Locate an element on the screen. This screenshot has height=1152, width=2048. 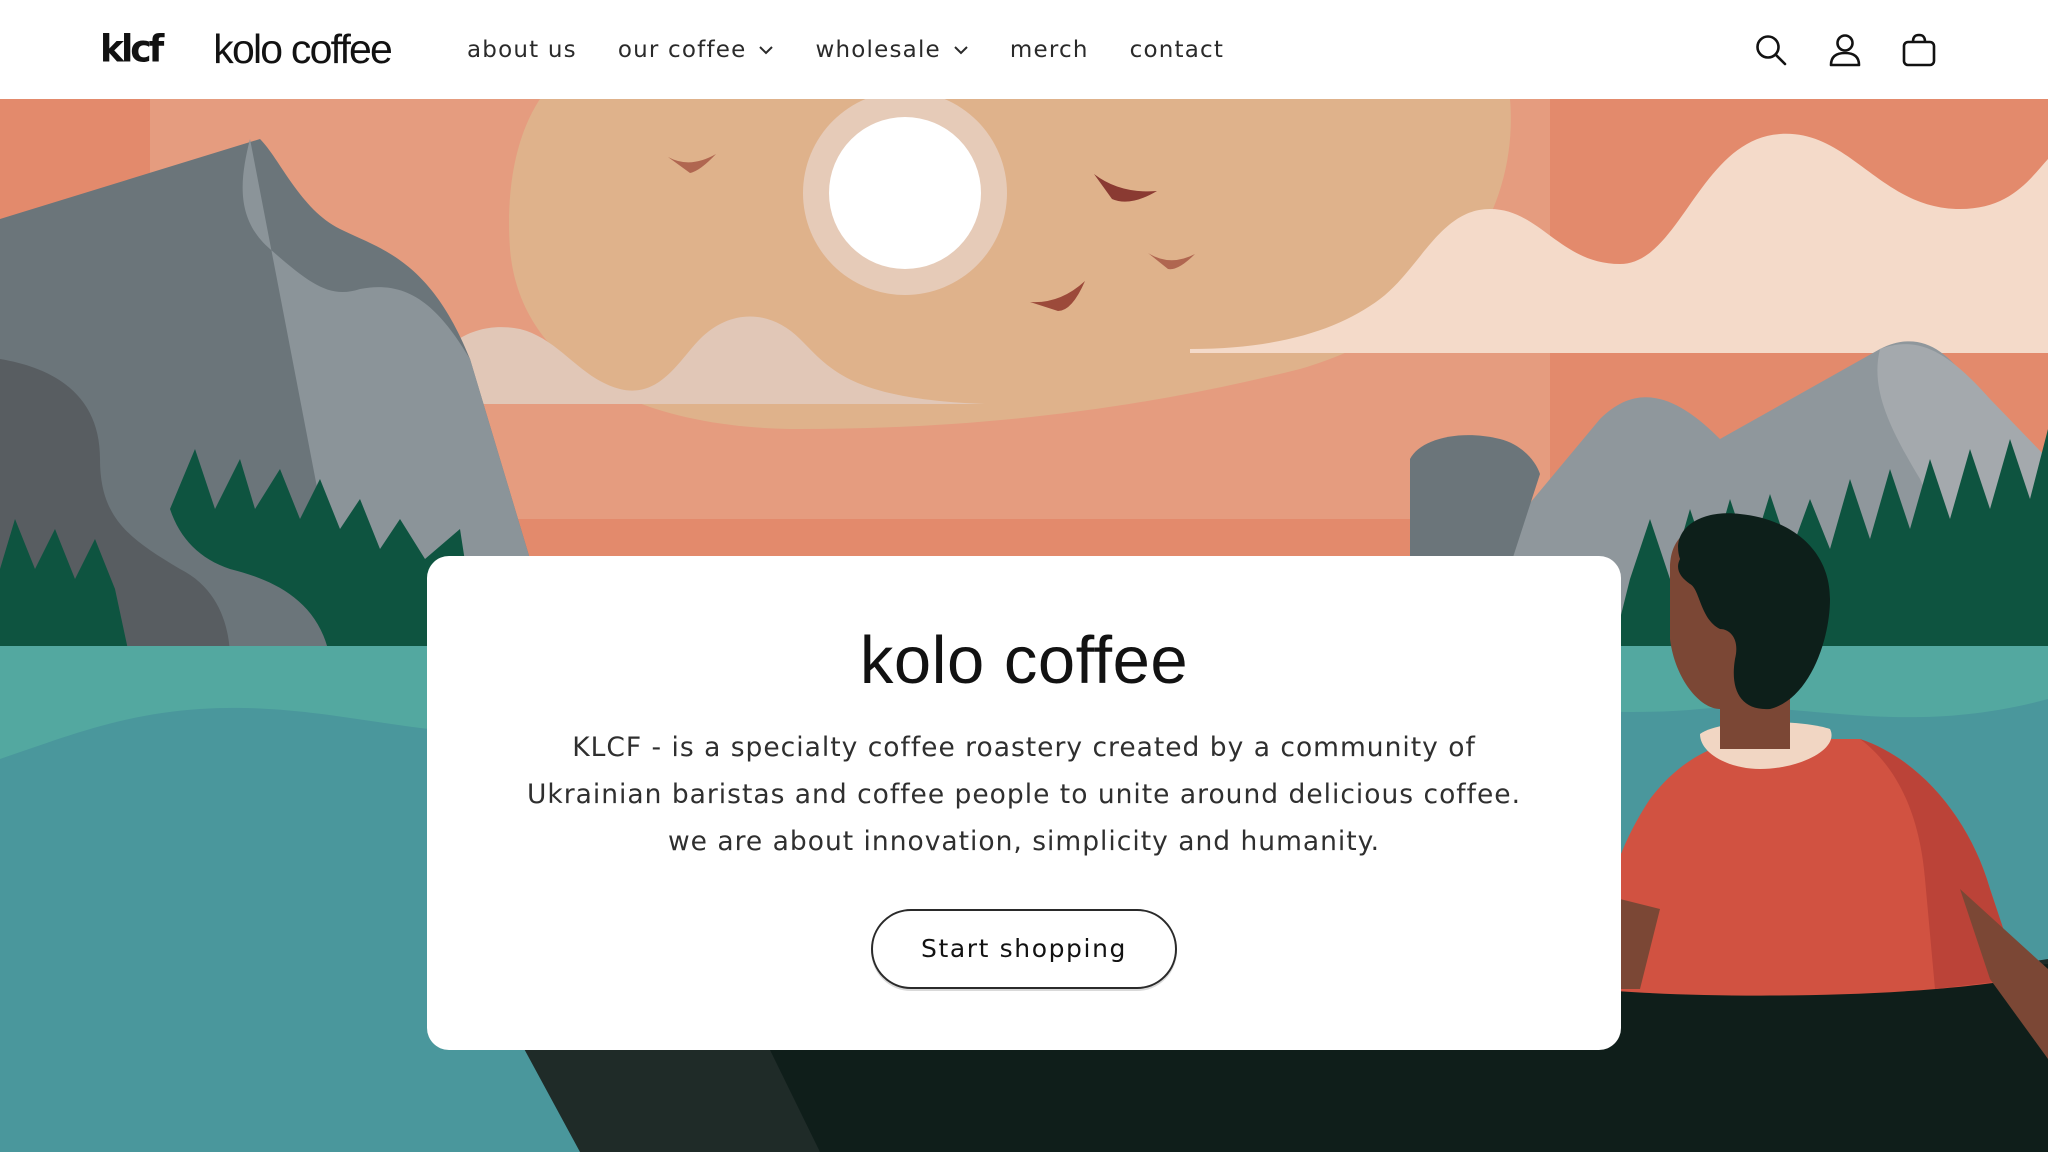
nav-item-label: wholesale is located at coordinates (878, 49).